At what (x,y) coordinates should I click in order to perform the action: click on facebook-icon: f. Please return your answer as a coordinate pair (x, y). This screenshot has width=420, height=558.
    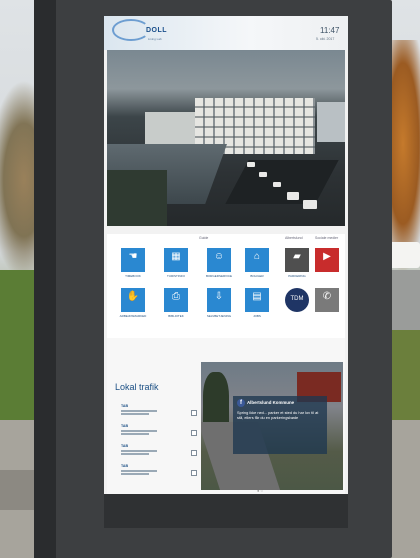
    Looking at the image, I should click on (241, 403).